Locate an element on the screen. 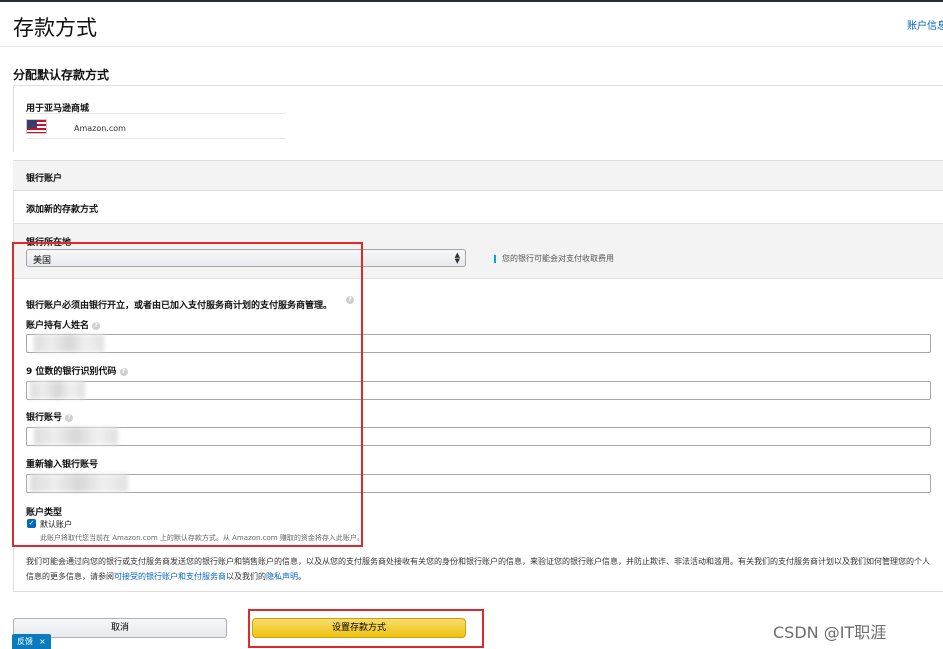 This screenshot has height=649, width=943. feedback-tab: 反馈 × is located at coordinates (31, 641).